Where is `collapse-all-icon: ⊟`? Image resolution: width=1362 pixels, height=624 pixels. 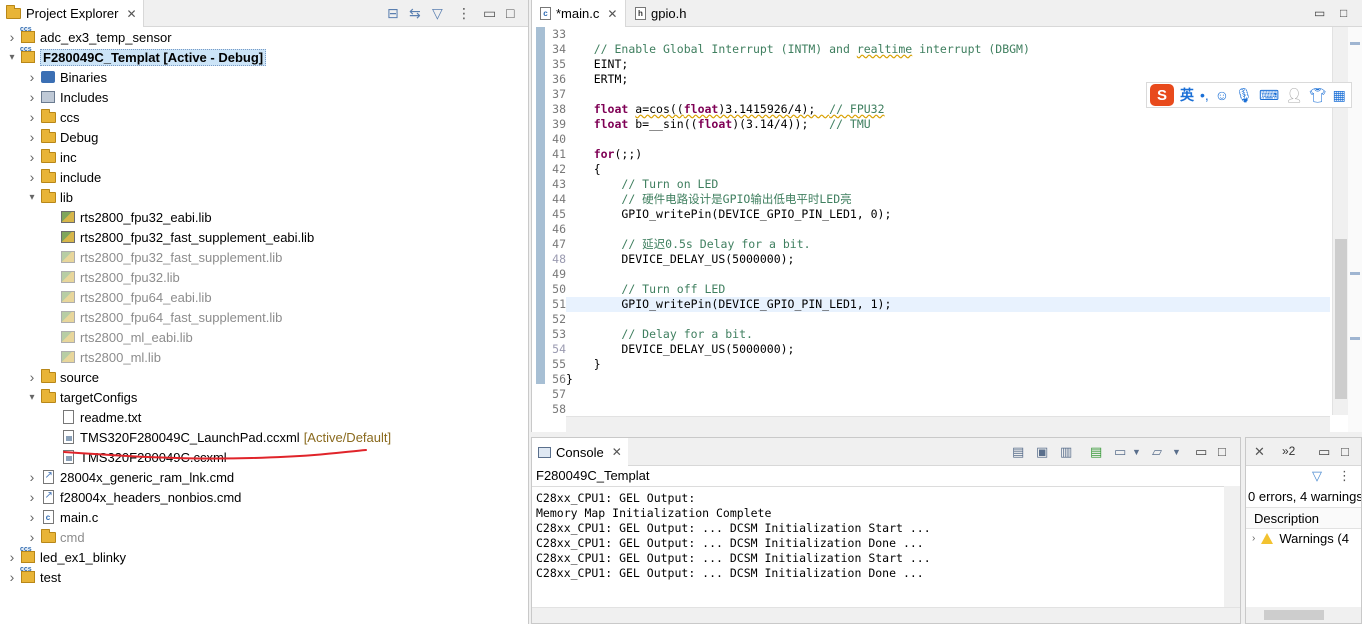
collapse-all-icon: ⊟ is located at coordinates (393, 13).